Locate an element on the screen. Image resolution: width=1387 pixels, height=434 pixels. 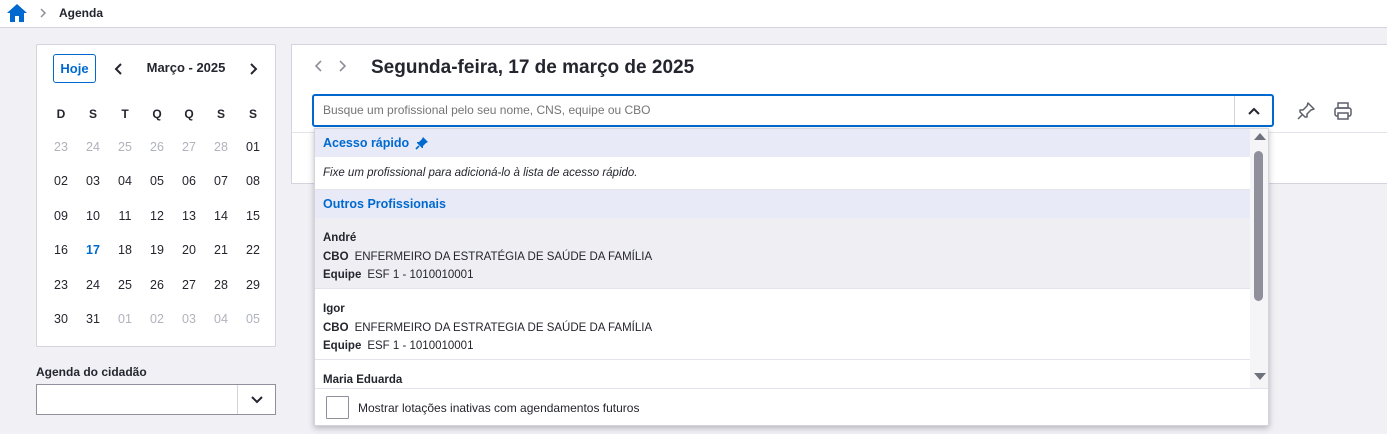
quick-access-header: Acesso rápido is located at coordinates (782, 143).